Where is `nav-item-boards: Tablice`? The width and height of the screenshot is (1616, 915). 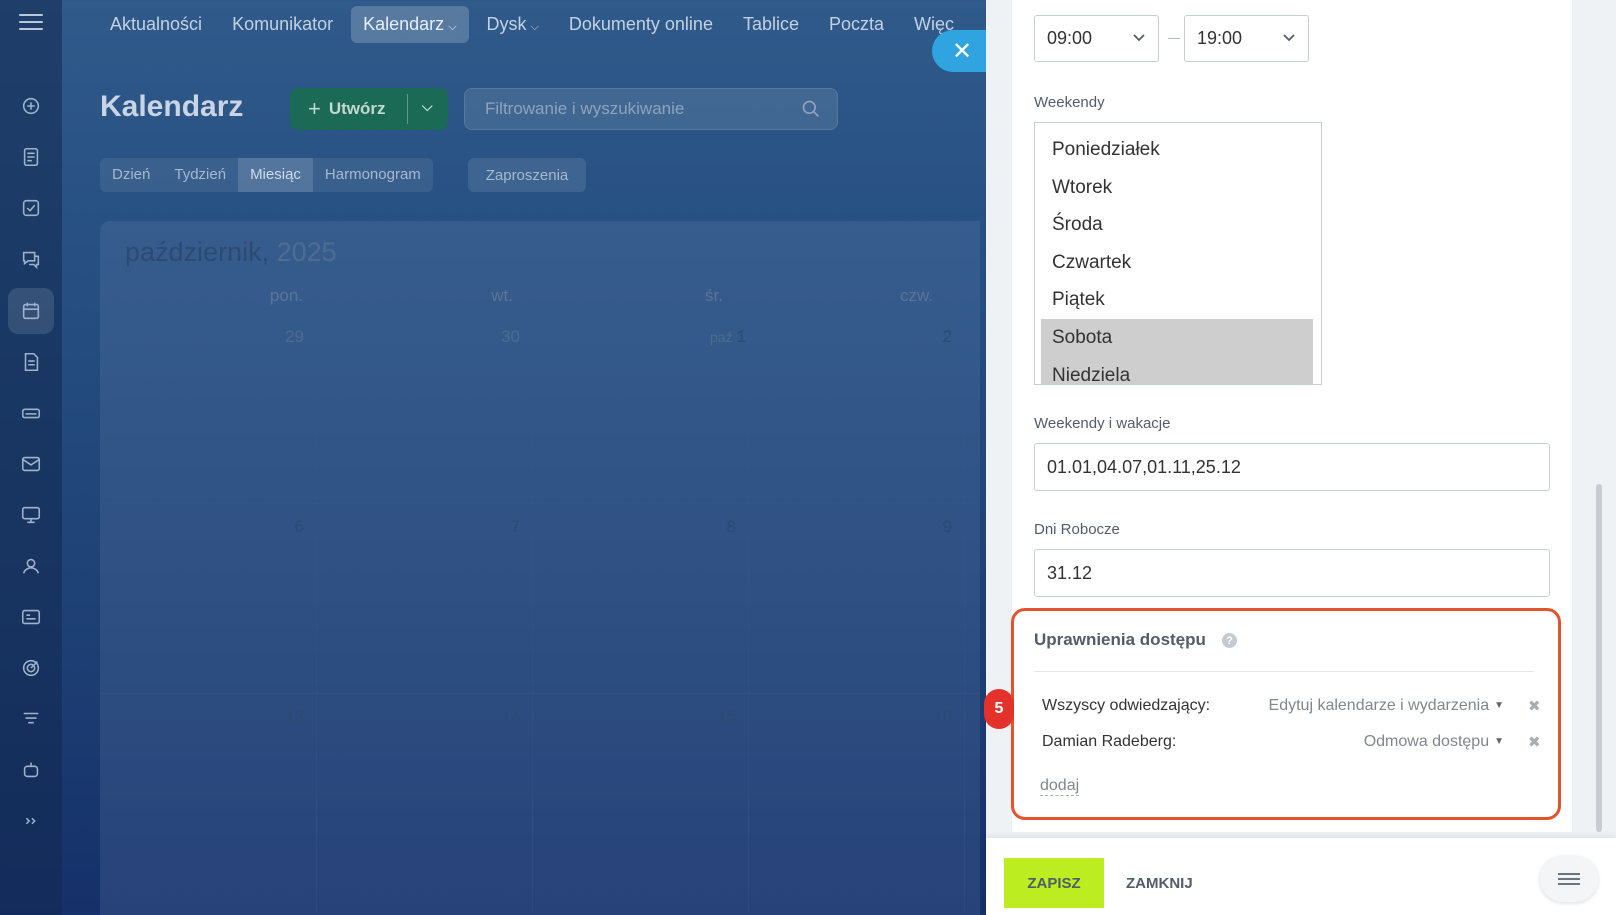 nav-item-boards: Tablice is located at coordinates (771, 24).